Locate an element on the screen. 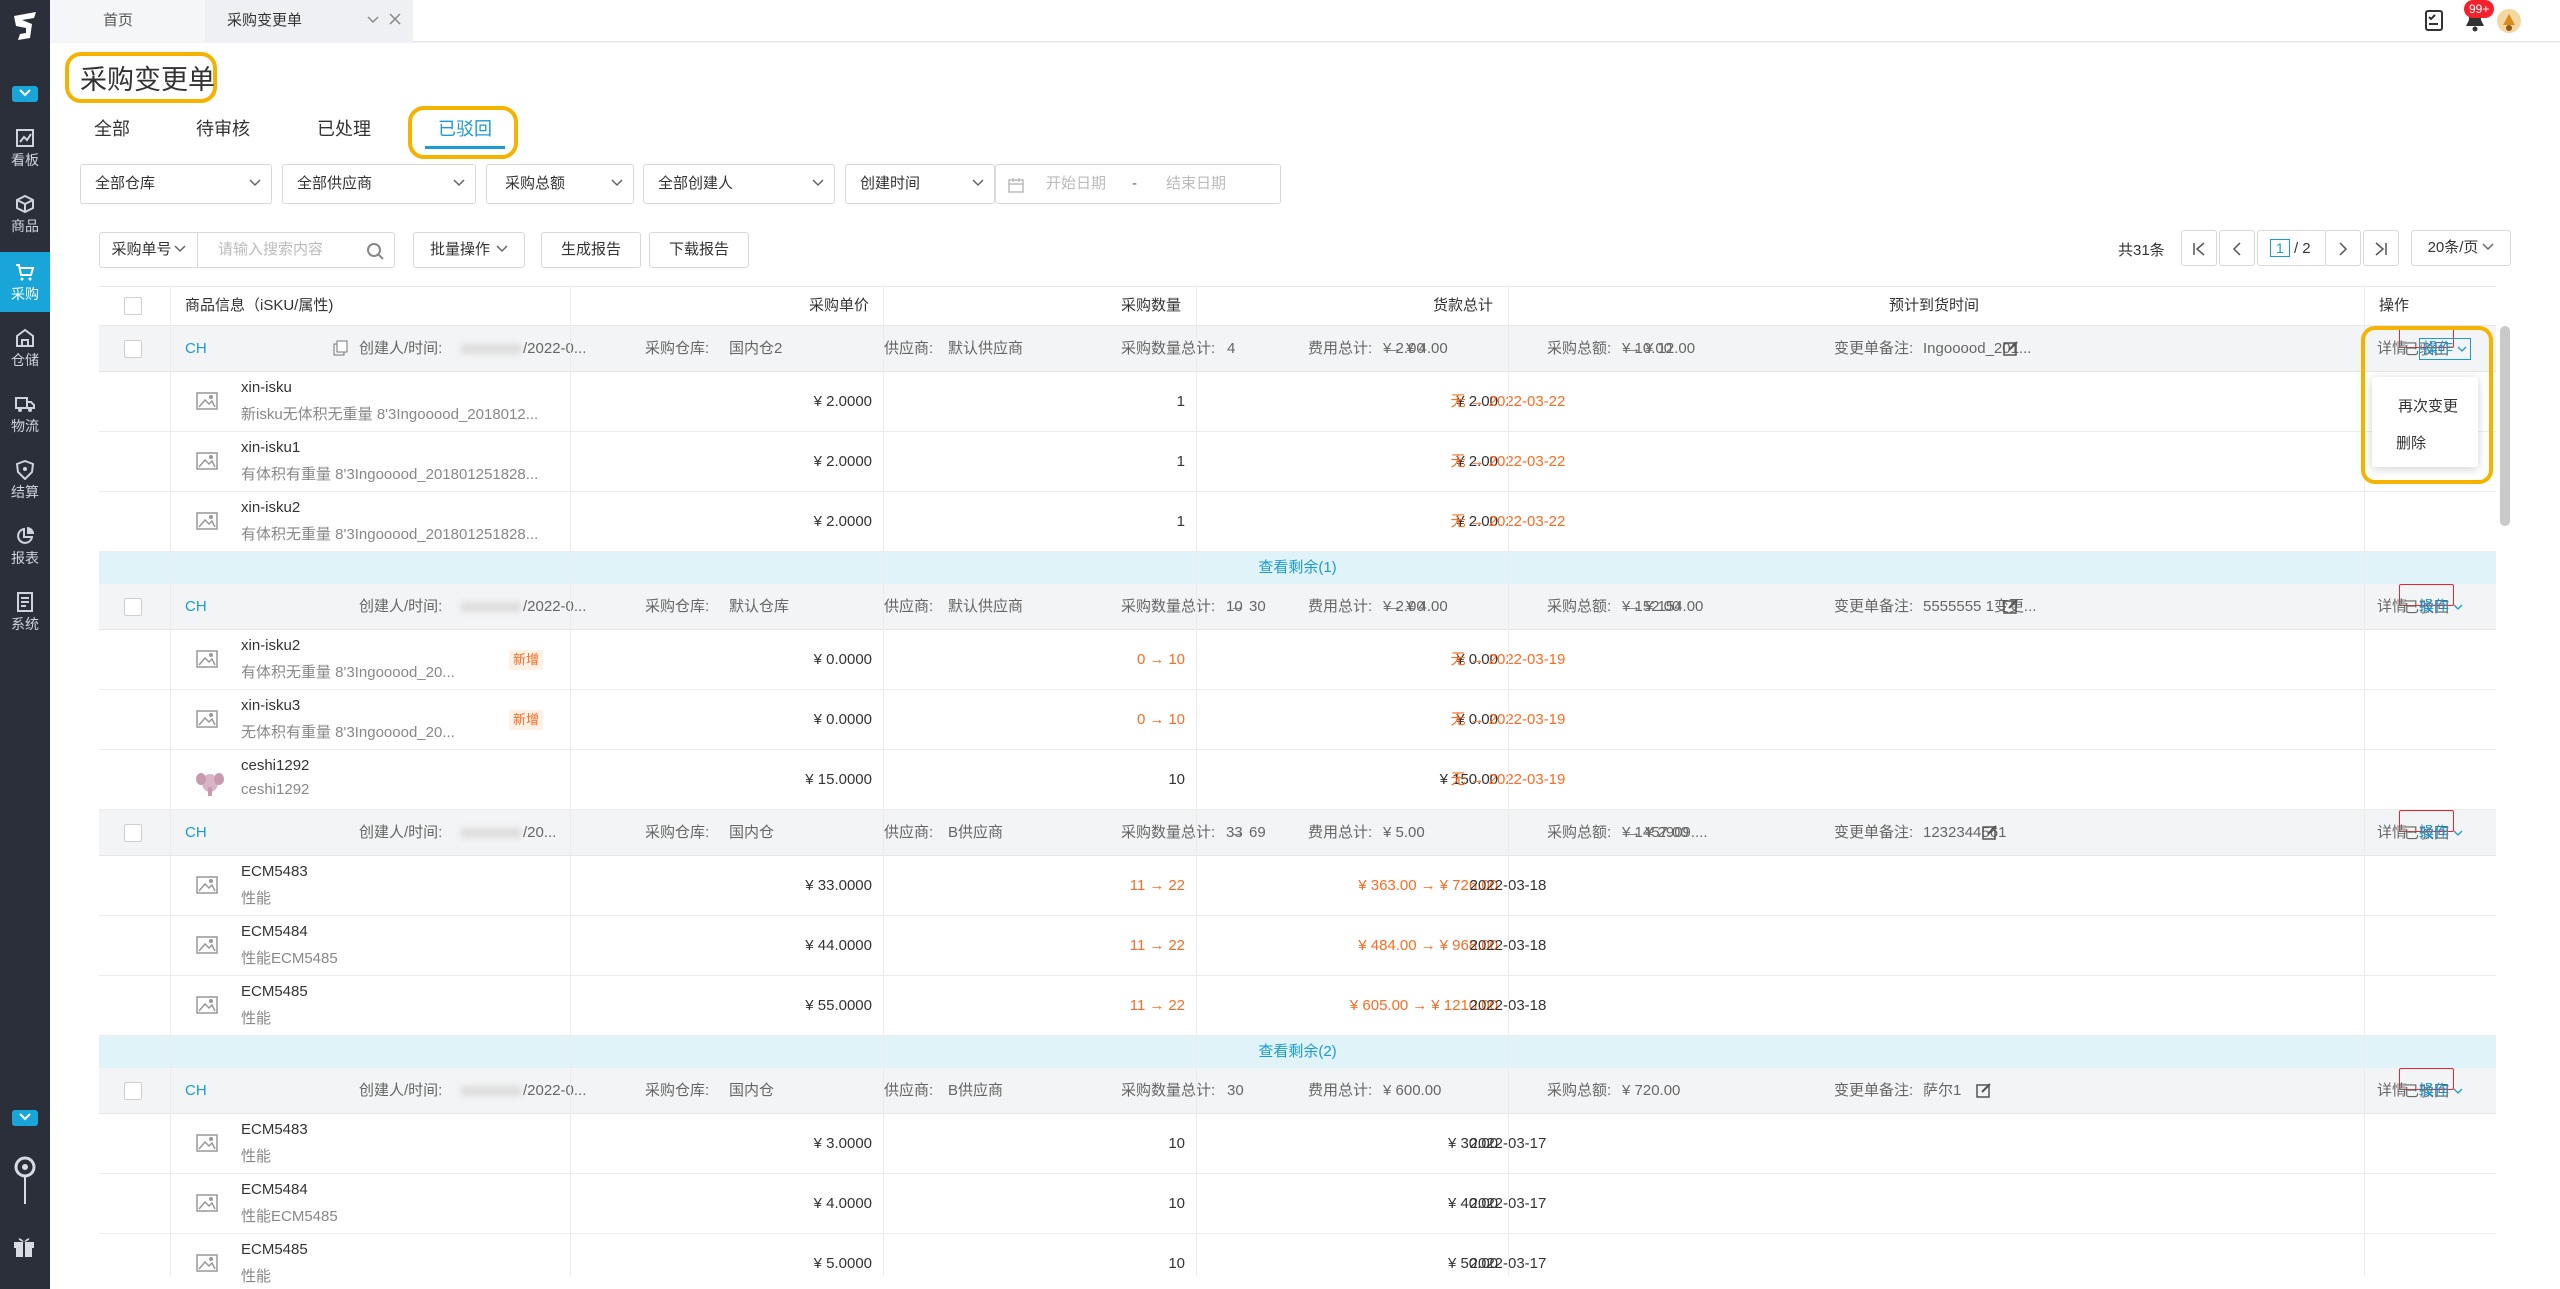 The image size is (2560, 1289). tab-processed: 已处理 is located at coordinates (344, 128).